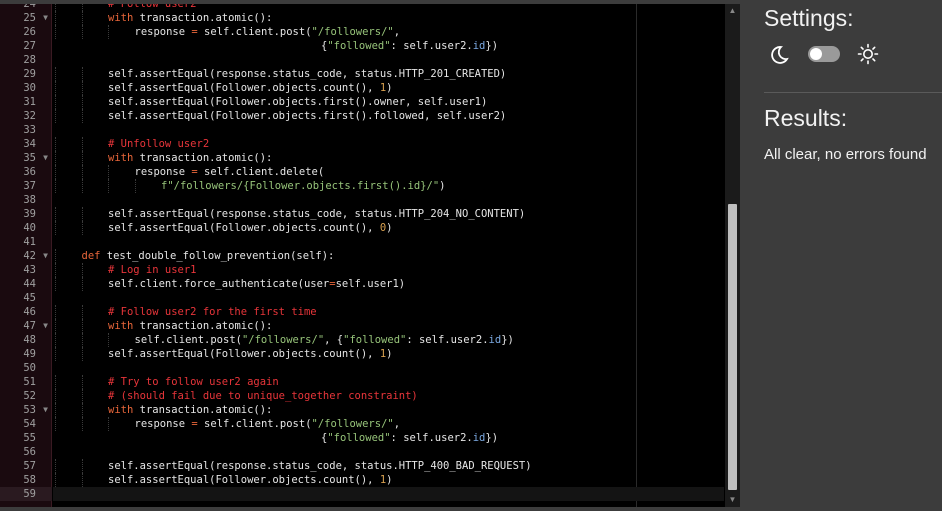 The image size is (942, 511). I want to click on gutter-line: 44, so click(26, 284).